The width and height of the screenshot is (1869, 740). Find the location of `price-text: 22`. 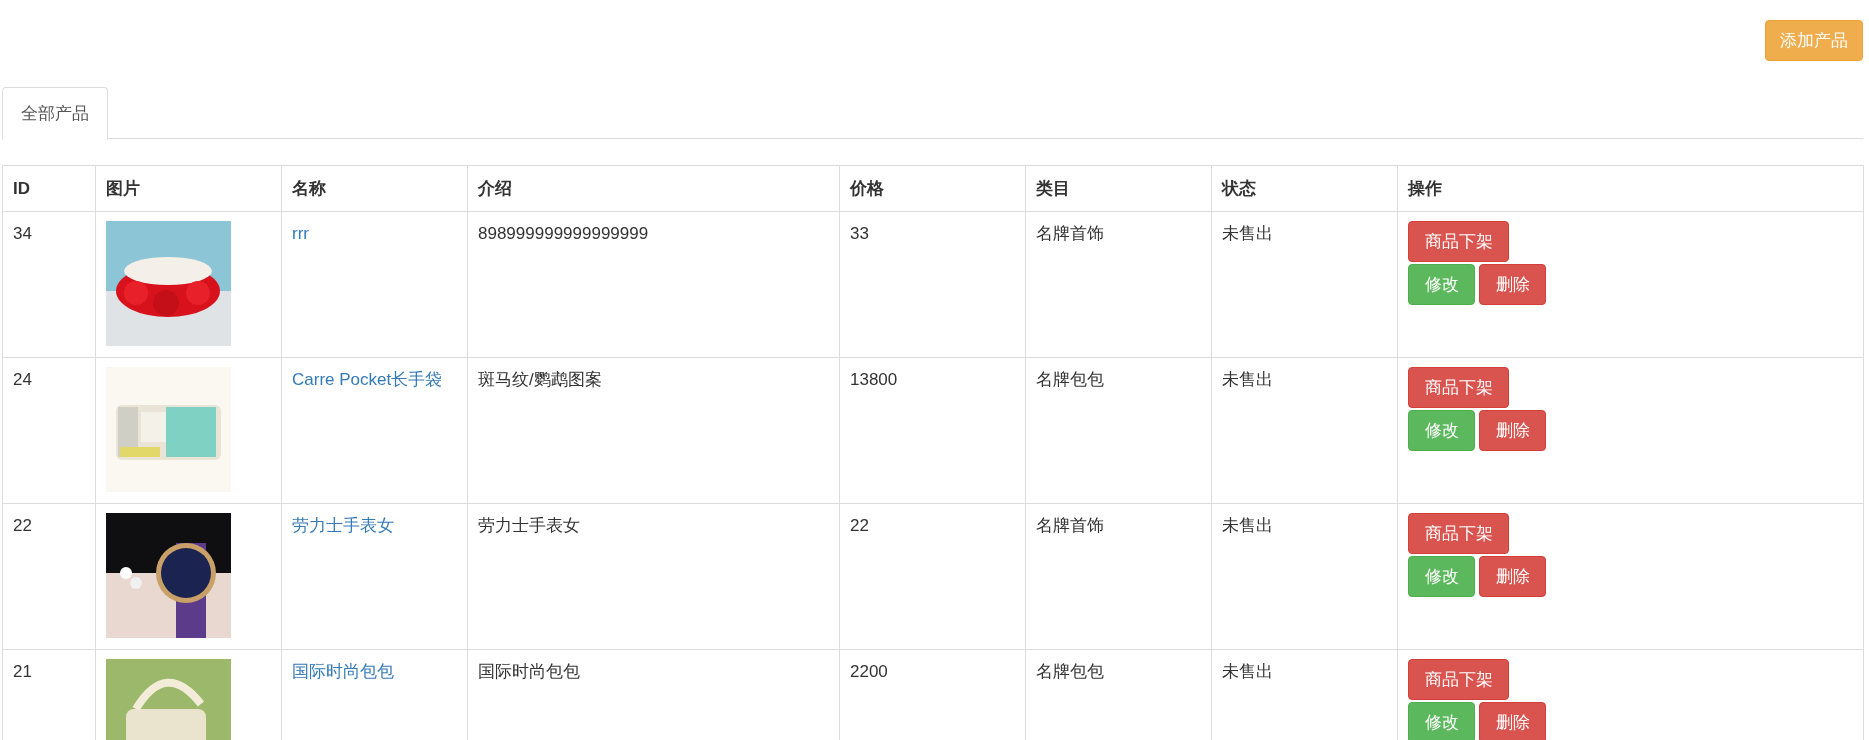

price-text: 22 is located at coordinates (859, 525).